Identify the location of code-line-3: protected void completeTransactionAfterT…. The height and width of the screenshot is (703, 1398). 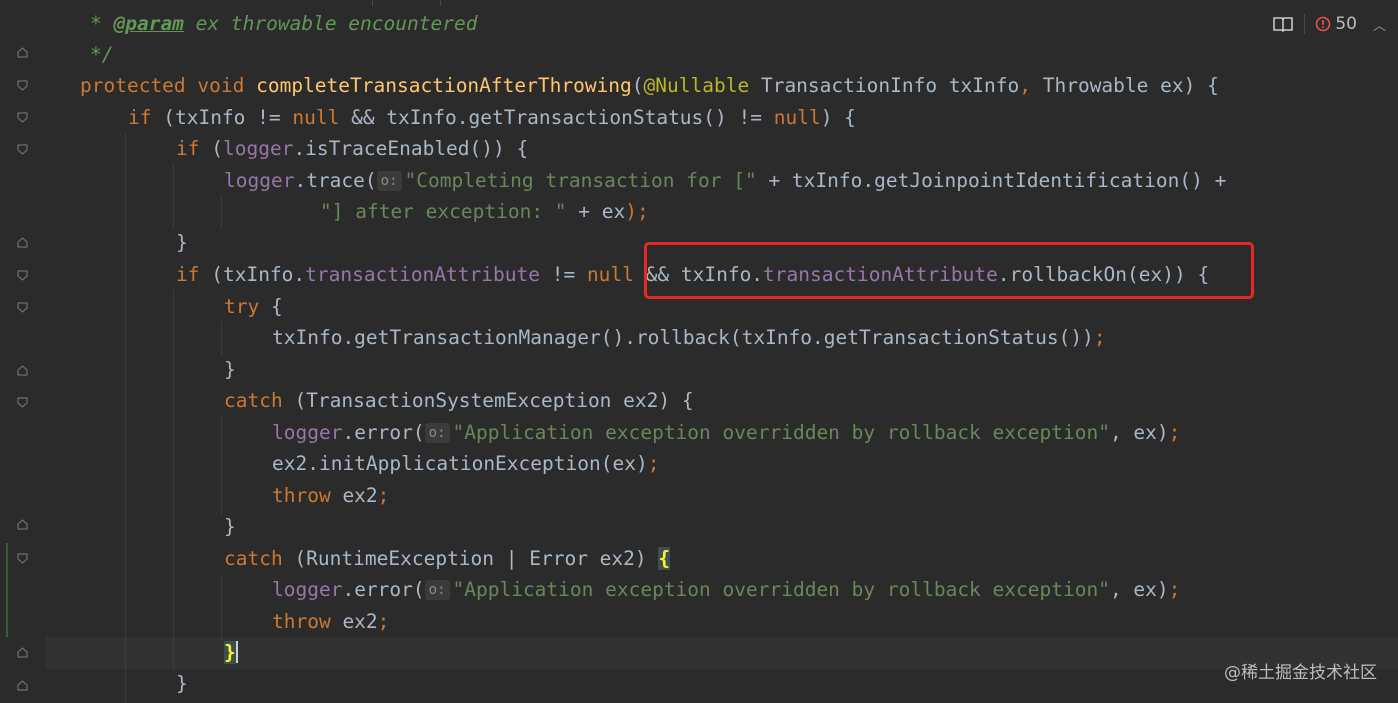
(649, 85).